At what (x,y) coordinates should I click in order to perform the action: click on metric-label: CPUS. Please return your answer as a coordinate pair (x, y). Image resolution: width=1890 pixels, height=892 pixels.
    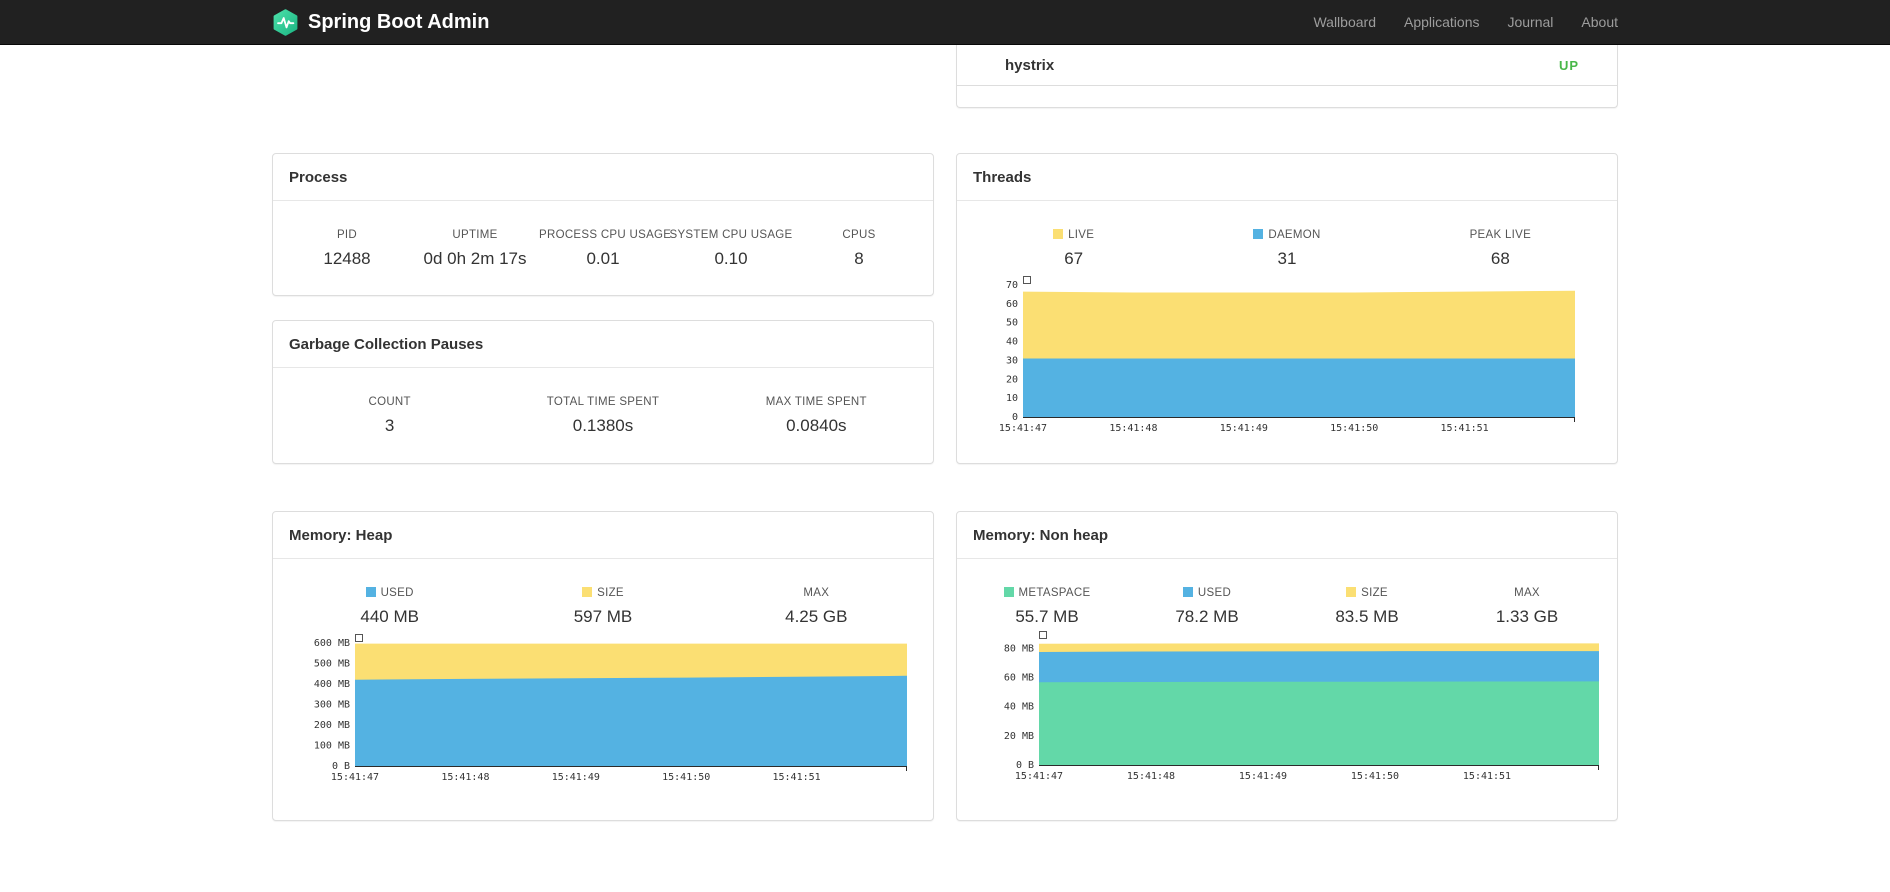
    Looking at the image, I should click on (859, 235).